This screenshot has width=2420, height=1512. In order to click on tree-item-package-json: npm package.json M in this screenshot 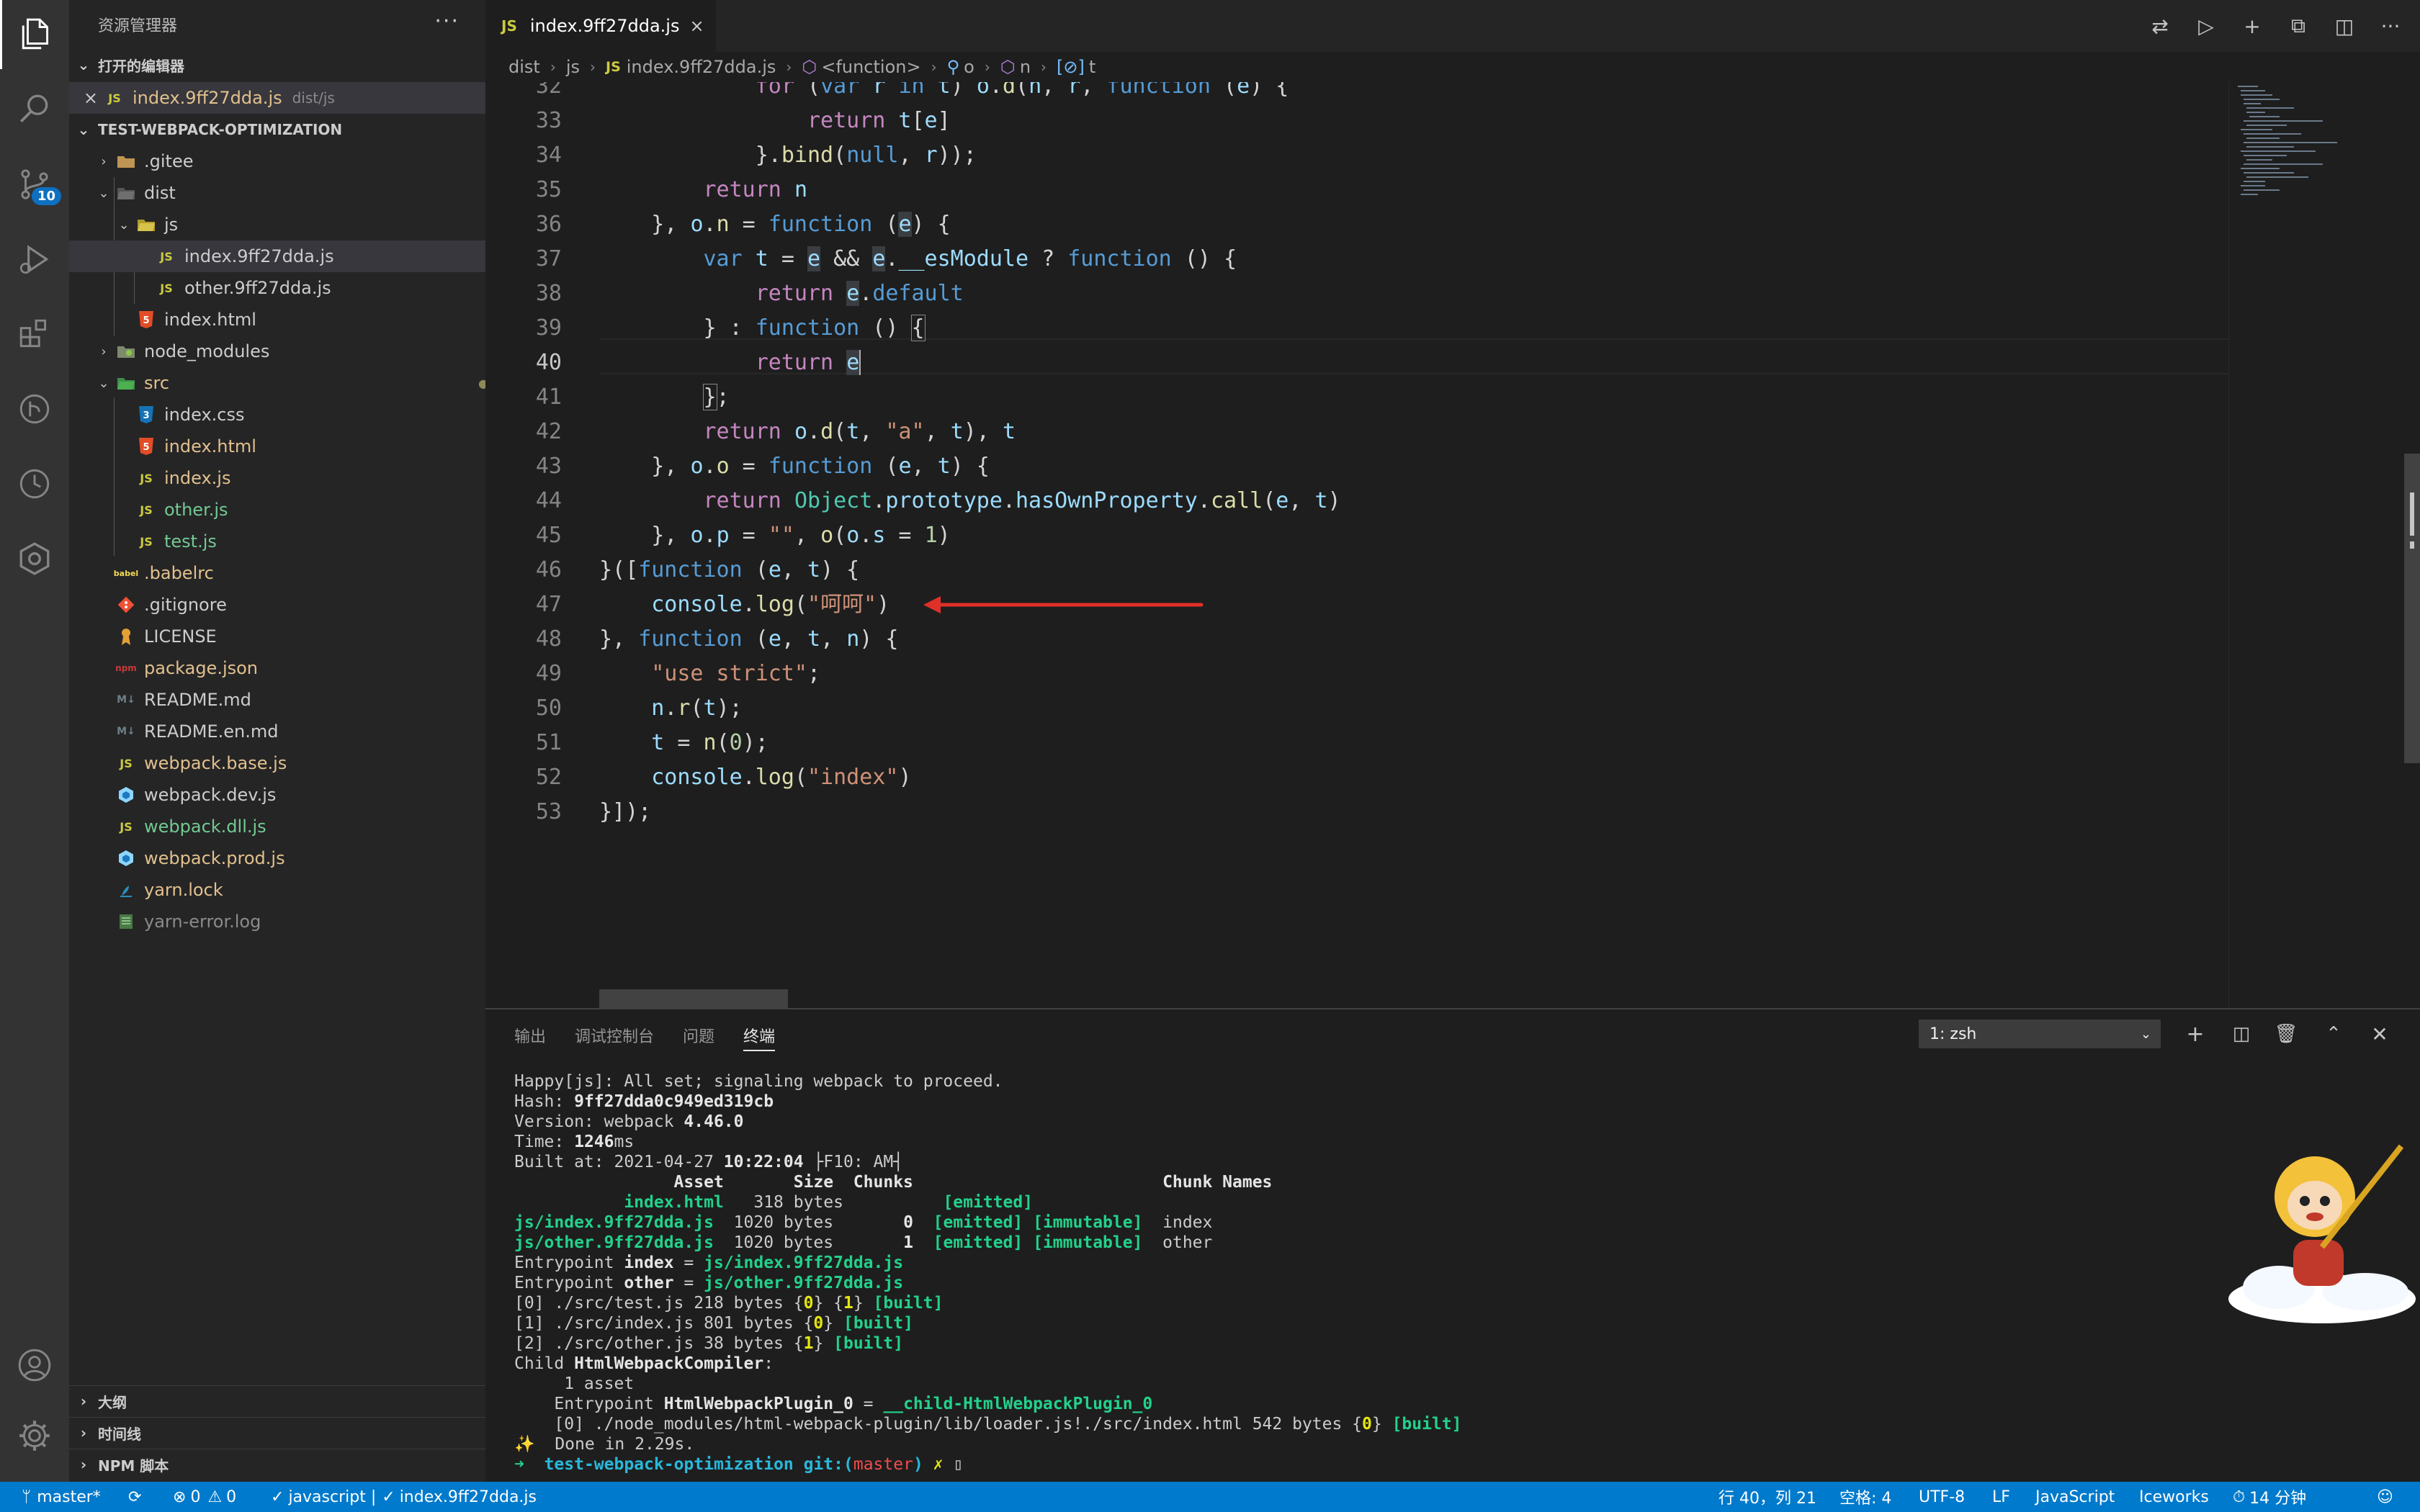, I will do `click(299, 668)`.